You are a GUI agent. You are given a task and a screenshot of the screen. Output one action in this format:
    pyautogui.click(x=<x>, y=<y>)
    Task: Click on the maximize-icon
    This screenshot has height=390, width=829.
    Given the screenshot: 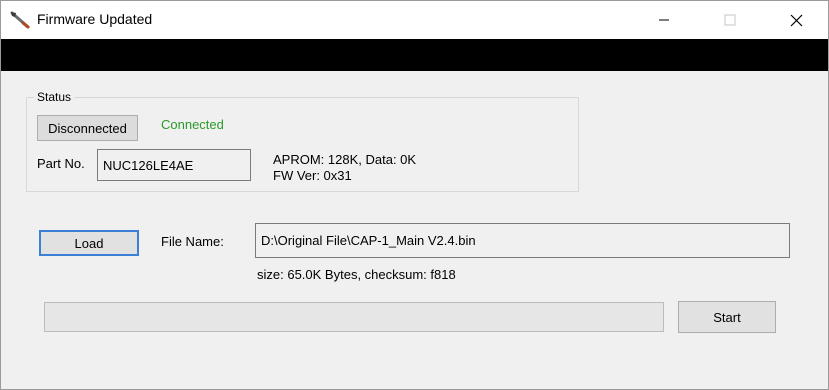 What is the action you would take?
    pyautogui.click(x=730, y=20)
    